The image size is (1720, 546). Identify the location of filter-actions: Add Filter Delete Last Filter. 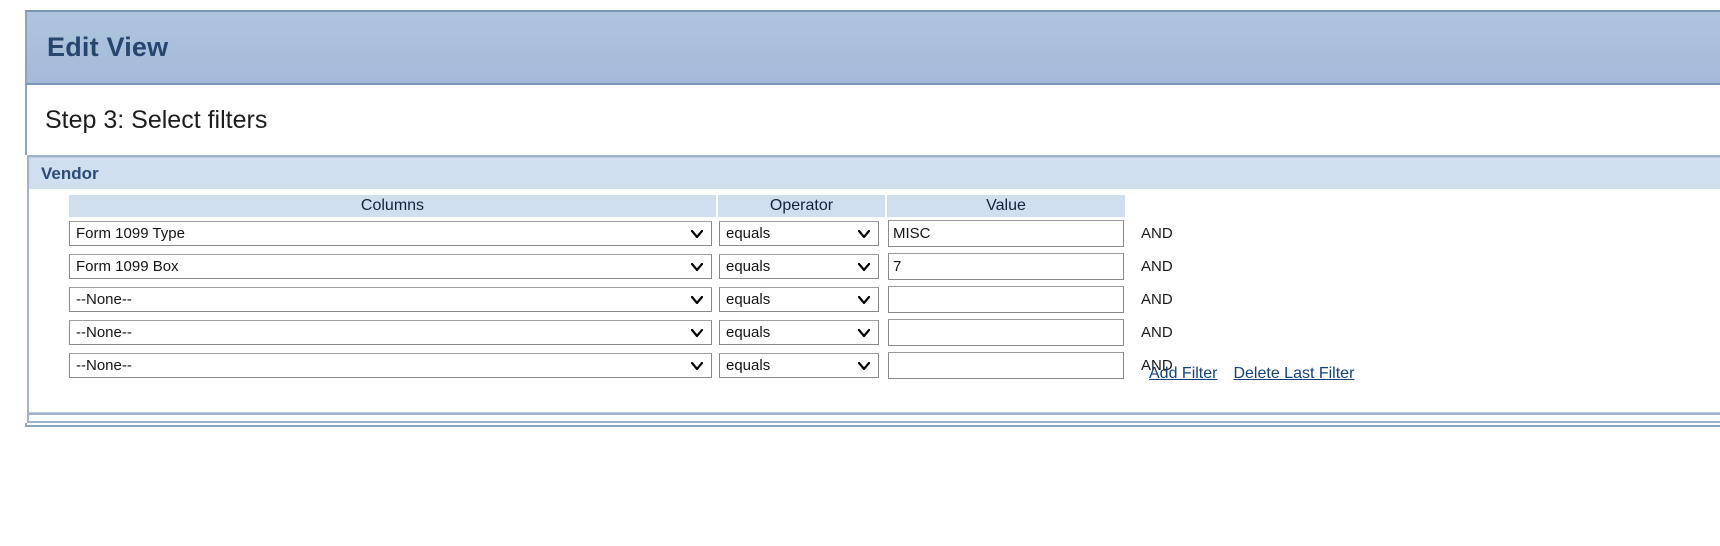
(1251, 374).